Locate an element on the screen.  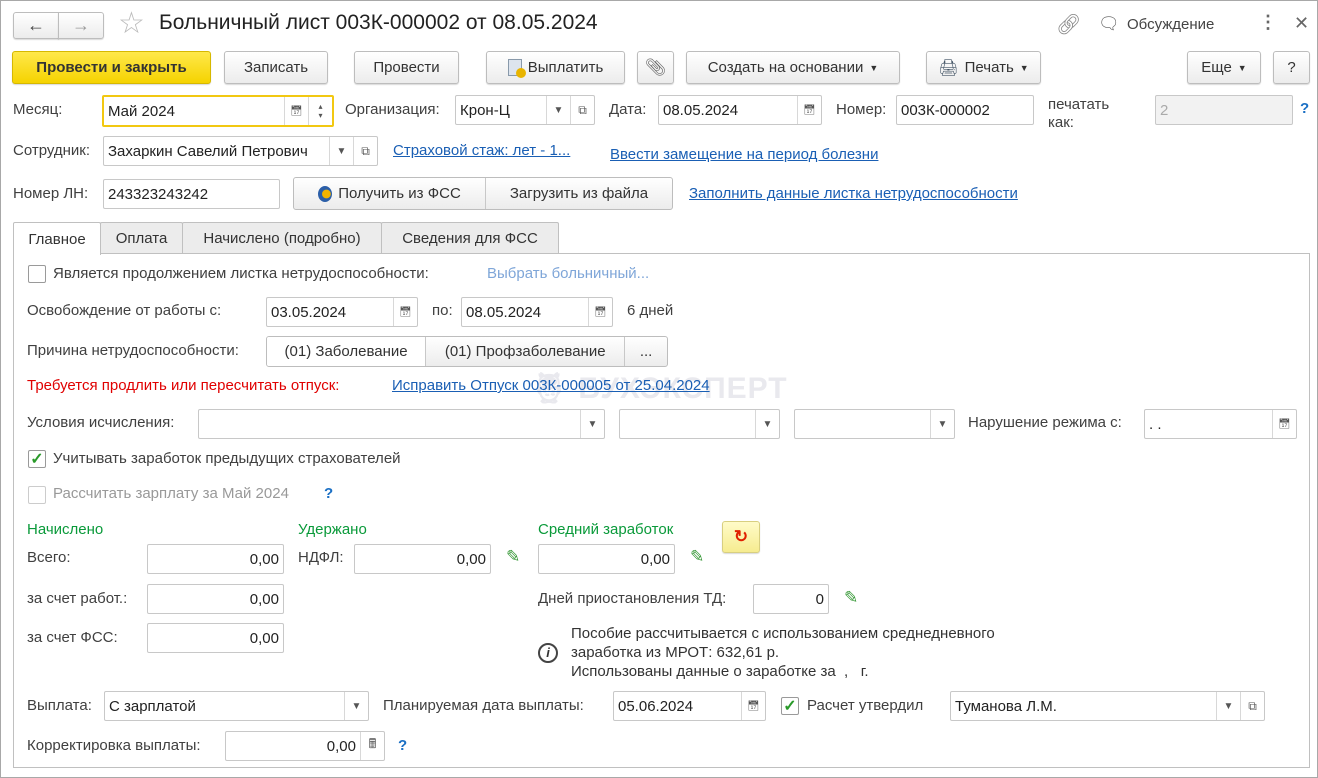
violation-date-field: . . 📅︎ is located at coordinates (1220, 424).